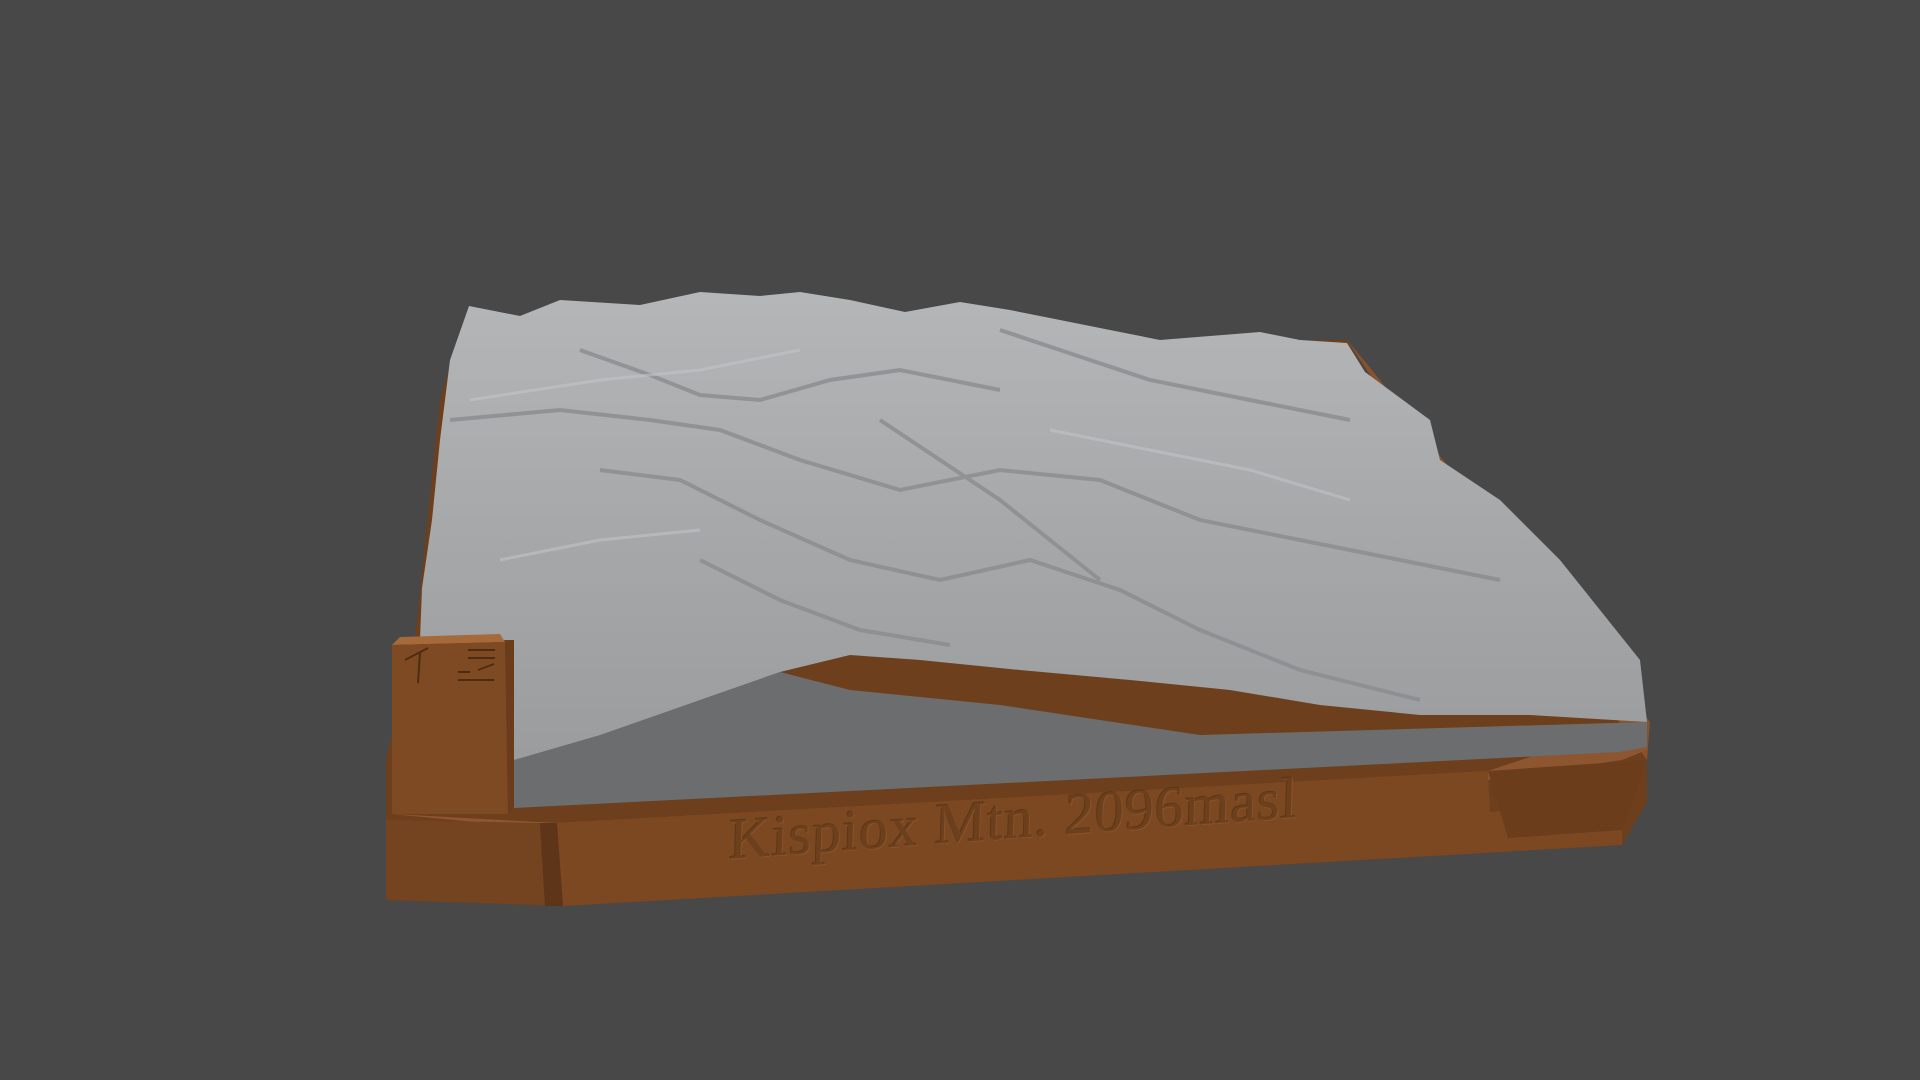  What do you see at coordinates (450, 728) in the screenshot?
I see `base-left-pillar-front` at bounding box center [450, 728].